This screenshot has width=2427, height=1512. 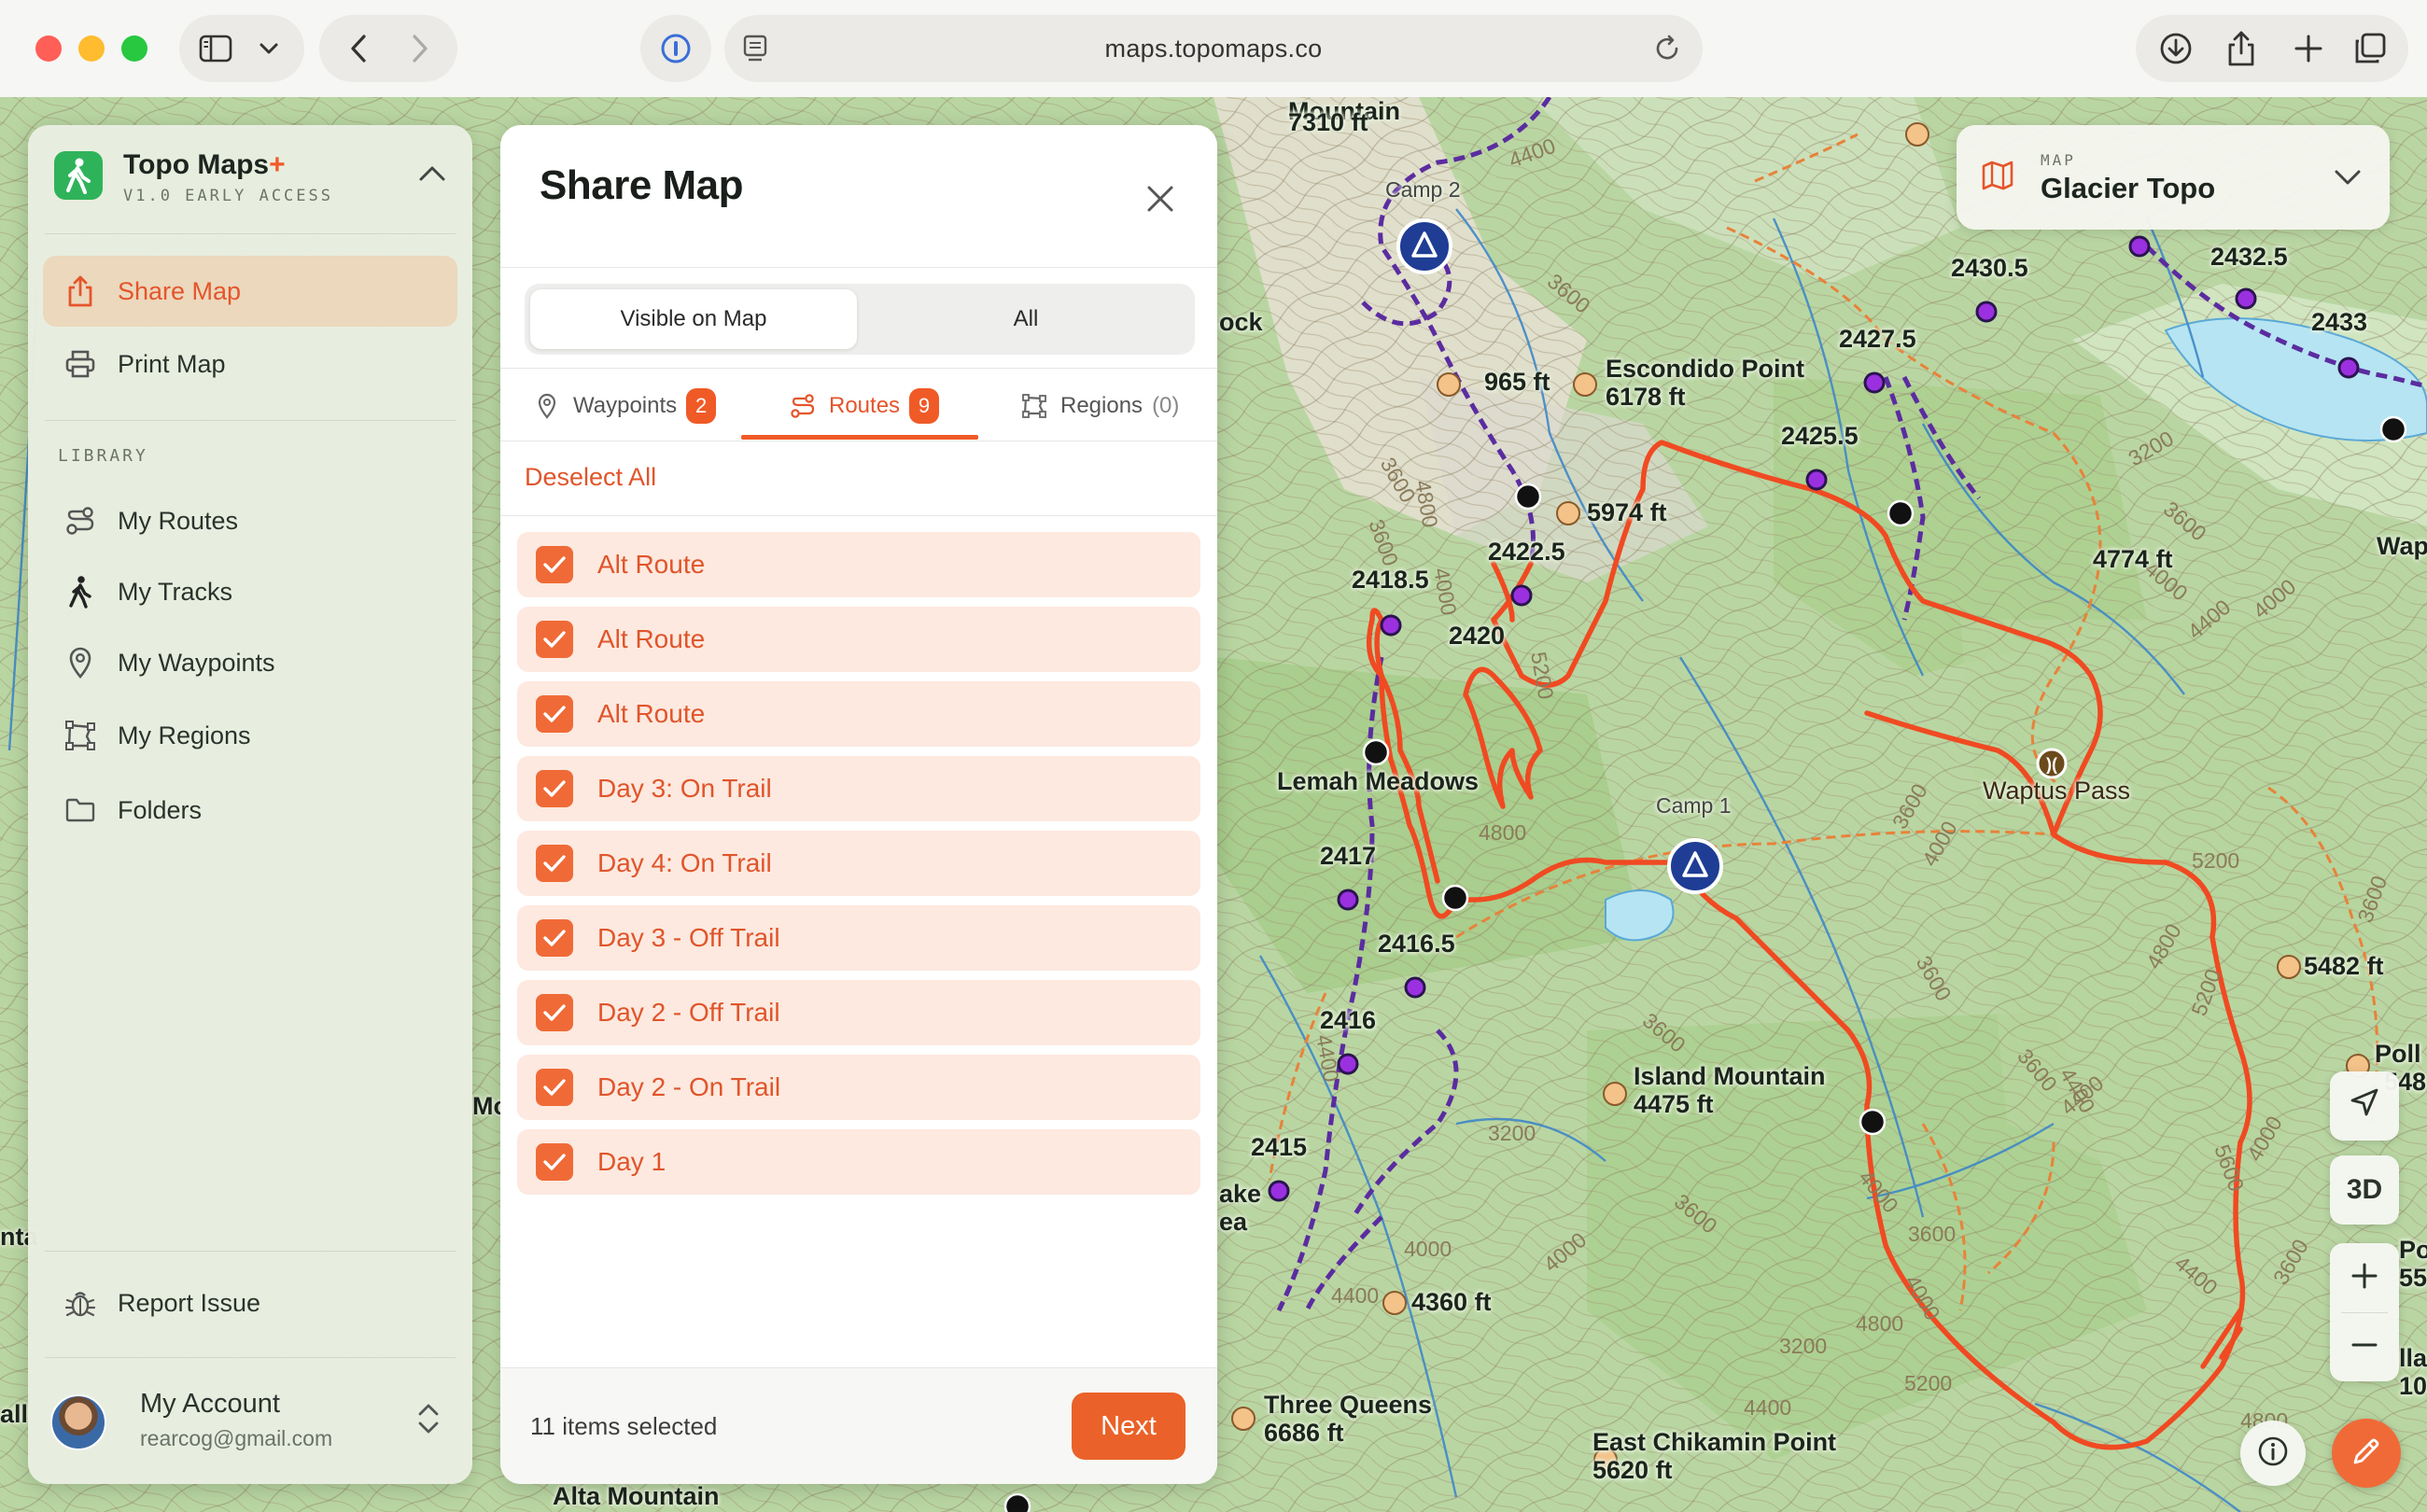 What do you see at coordinates (1160, 199) in the screenshot?
I see `close-icon` at bounding box center [1160, 199].